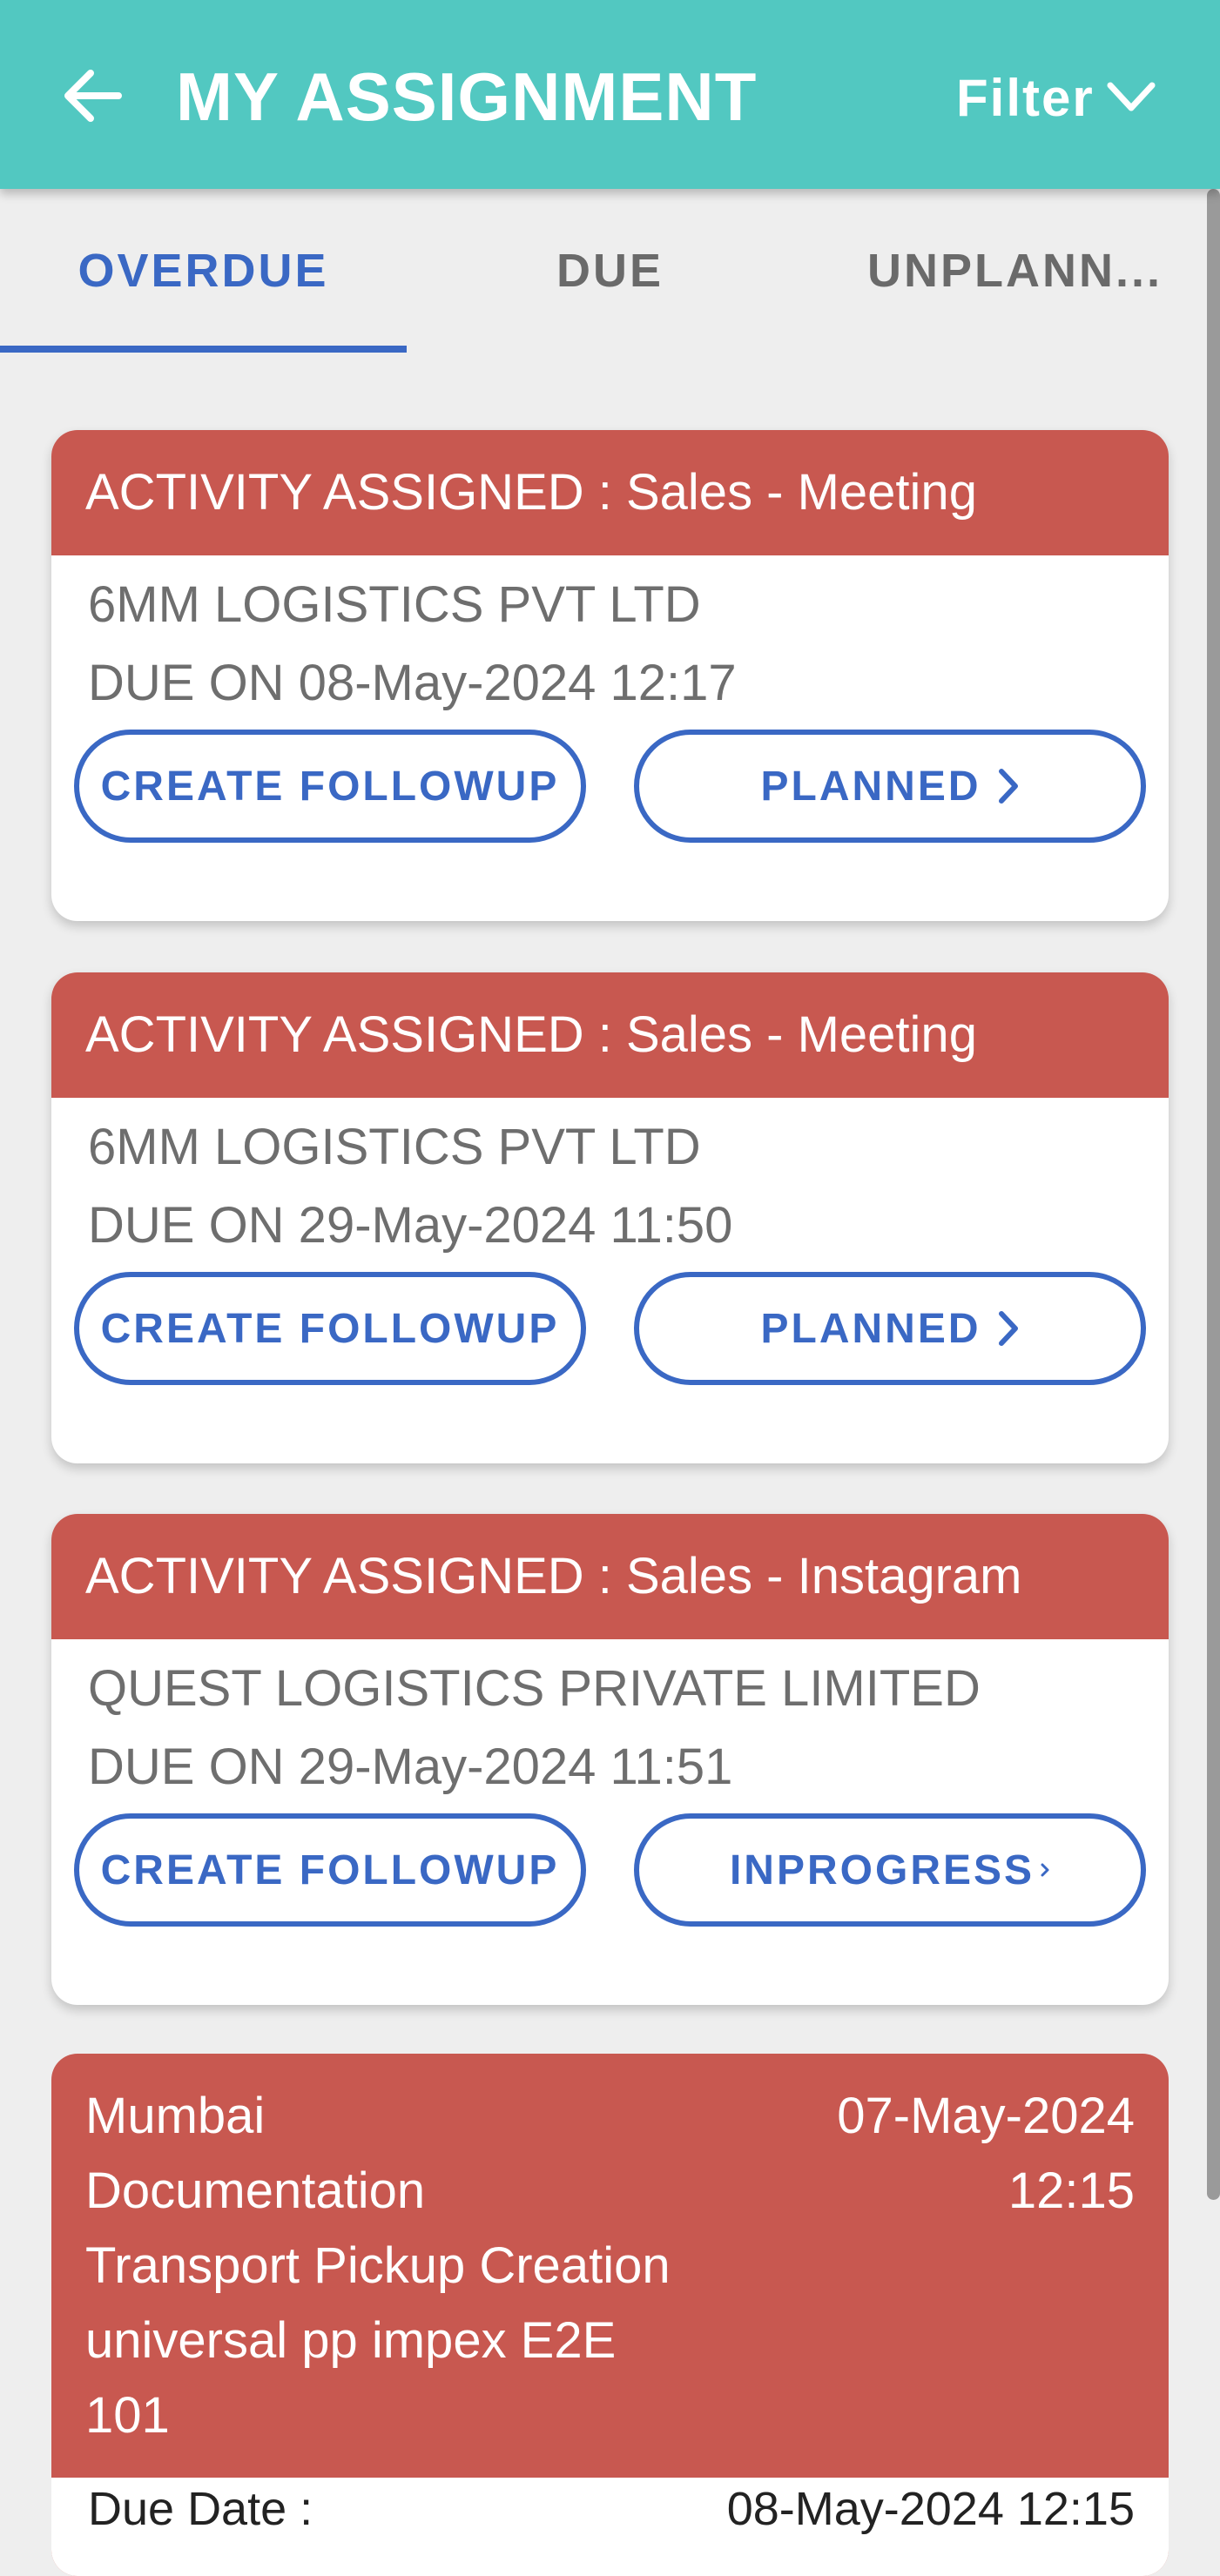  Describe the element at coordinates (1025, 97) in the screenshot. I see `filter-label: Filter` at that location.